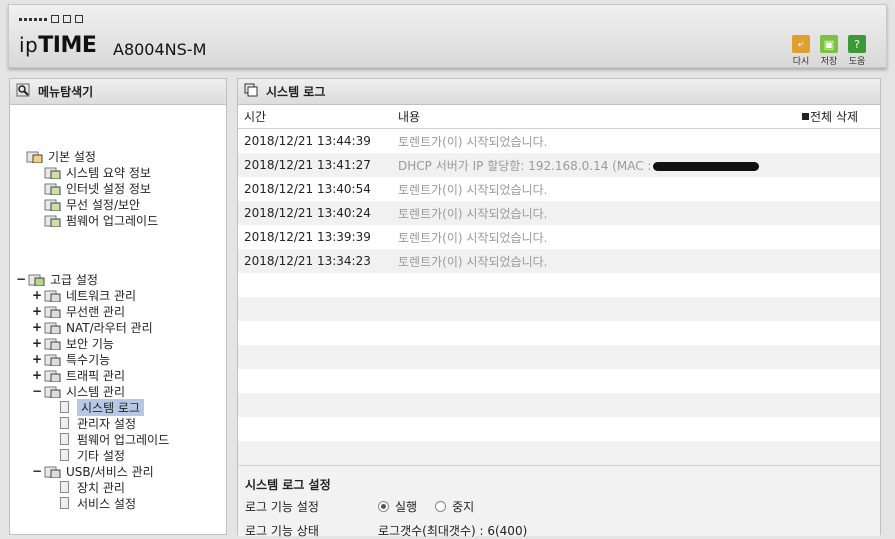 This screenshot has width=895, height=539. Describe the element at coordinates (107, 423) in the screenshot. I see `tree-label: 관리자 설정` at that location.